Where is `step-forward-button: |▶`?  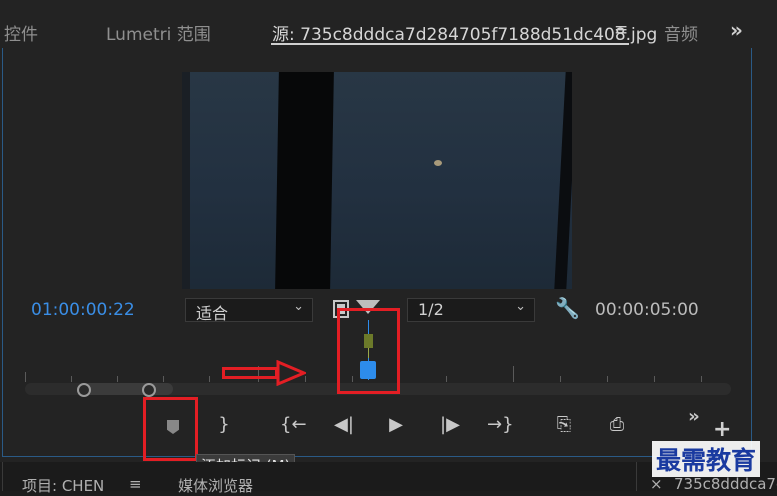 step-forward-button: |▶ is located at coordinates (450, 424).